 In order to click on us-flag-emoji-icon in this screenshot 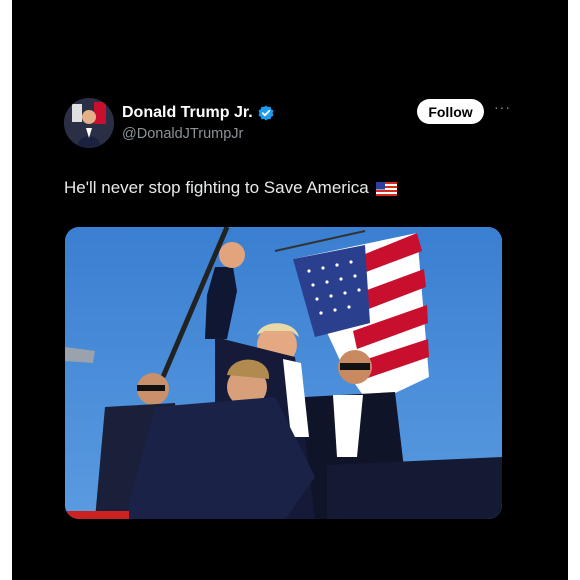, I will do `click(386, 188)`.